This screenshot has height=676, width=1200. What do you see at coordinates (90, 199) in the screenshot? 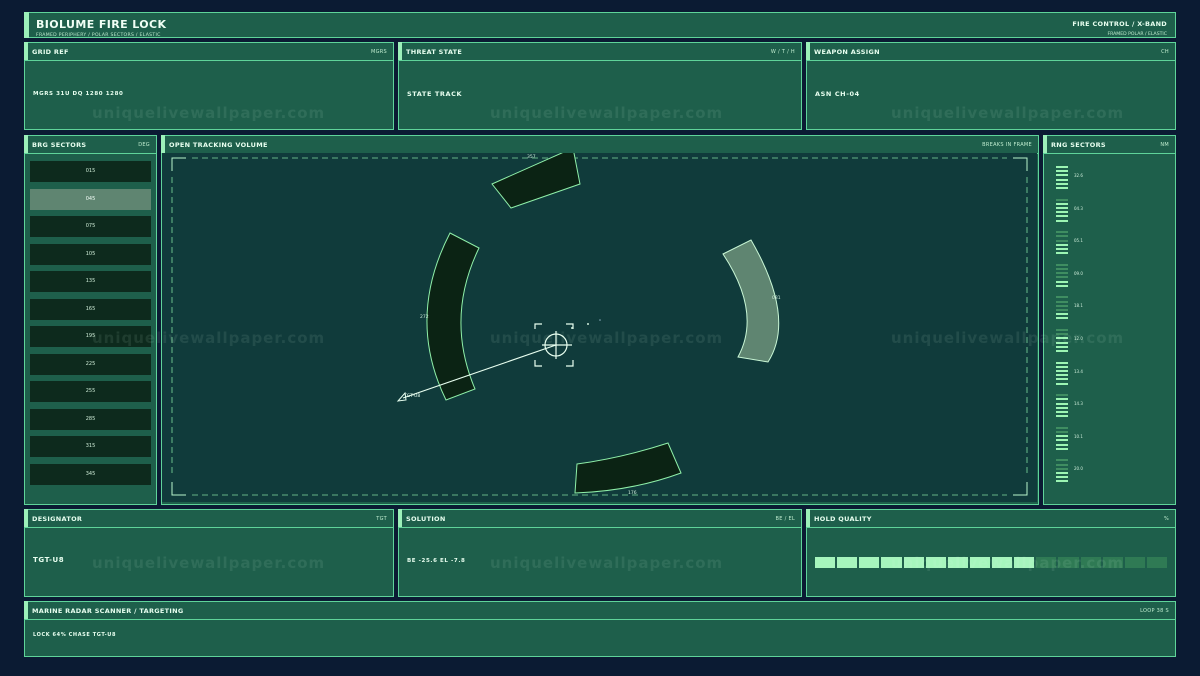
I see `sector-item: 045` at bounding box center [90, 199].